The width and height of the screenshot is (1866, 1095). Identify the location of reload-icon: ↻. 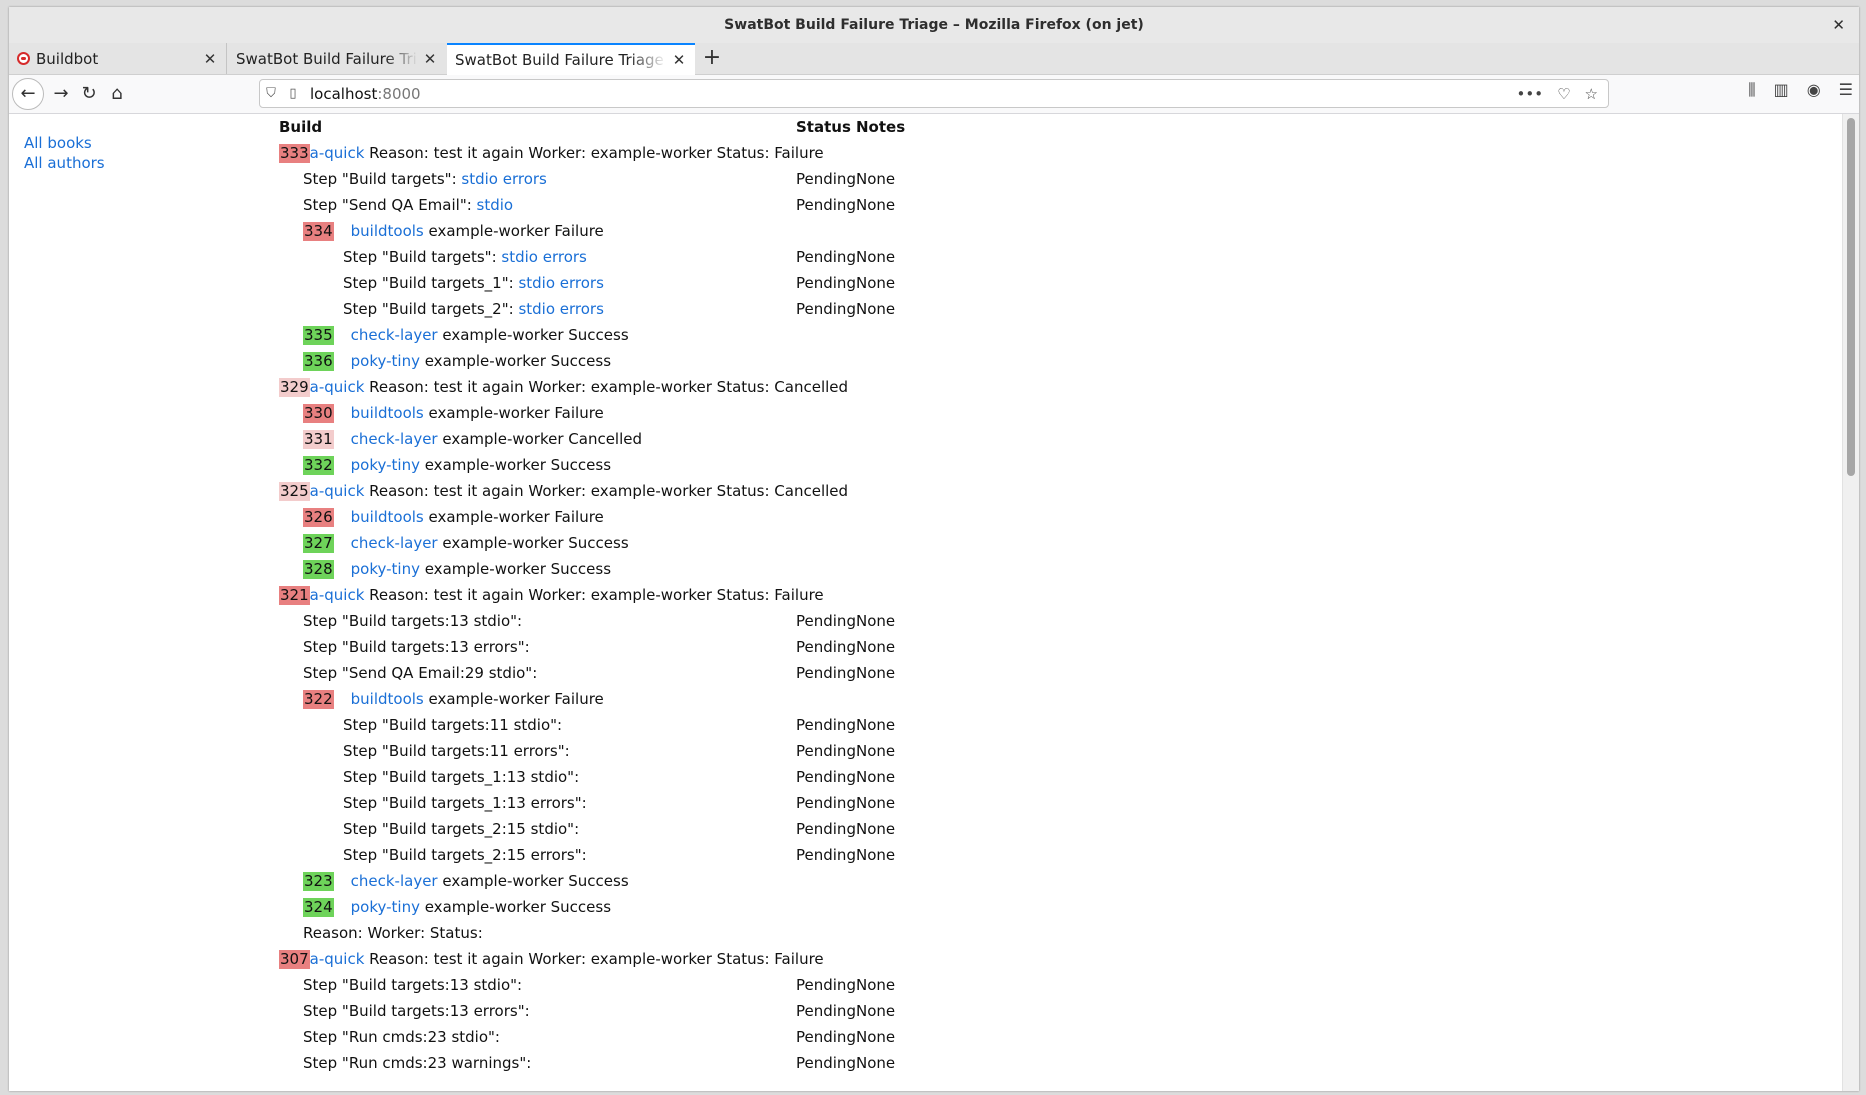
(89, 94).